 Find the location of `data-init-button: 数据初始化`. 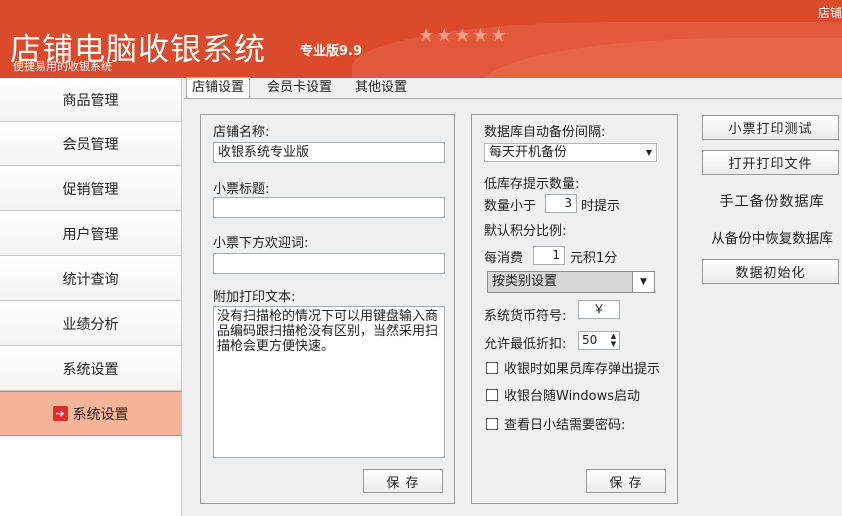

data-init-button: 数据初始化 is located at coordinates (770, 271).